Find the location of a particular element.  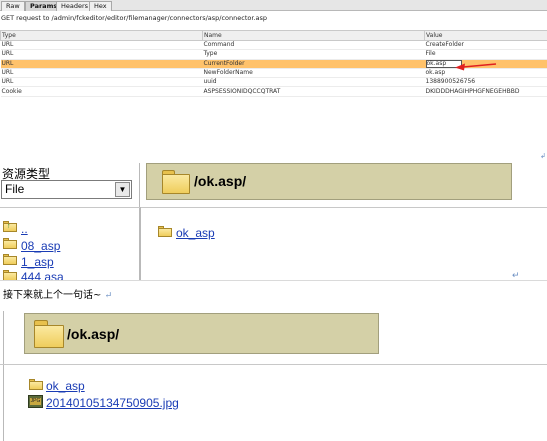

column-header-name: Name is located at coordinates (313, 35).